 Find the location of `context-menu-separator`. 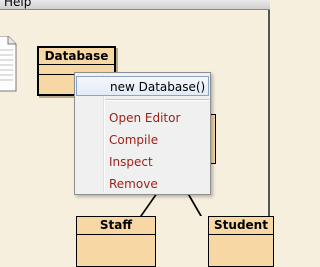

context-menu-separator is located at coordinates (157, 100).